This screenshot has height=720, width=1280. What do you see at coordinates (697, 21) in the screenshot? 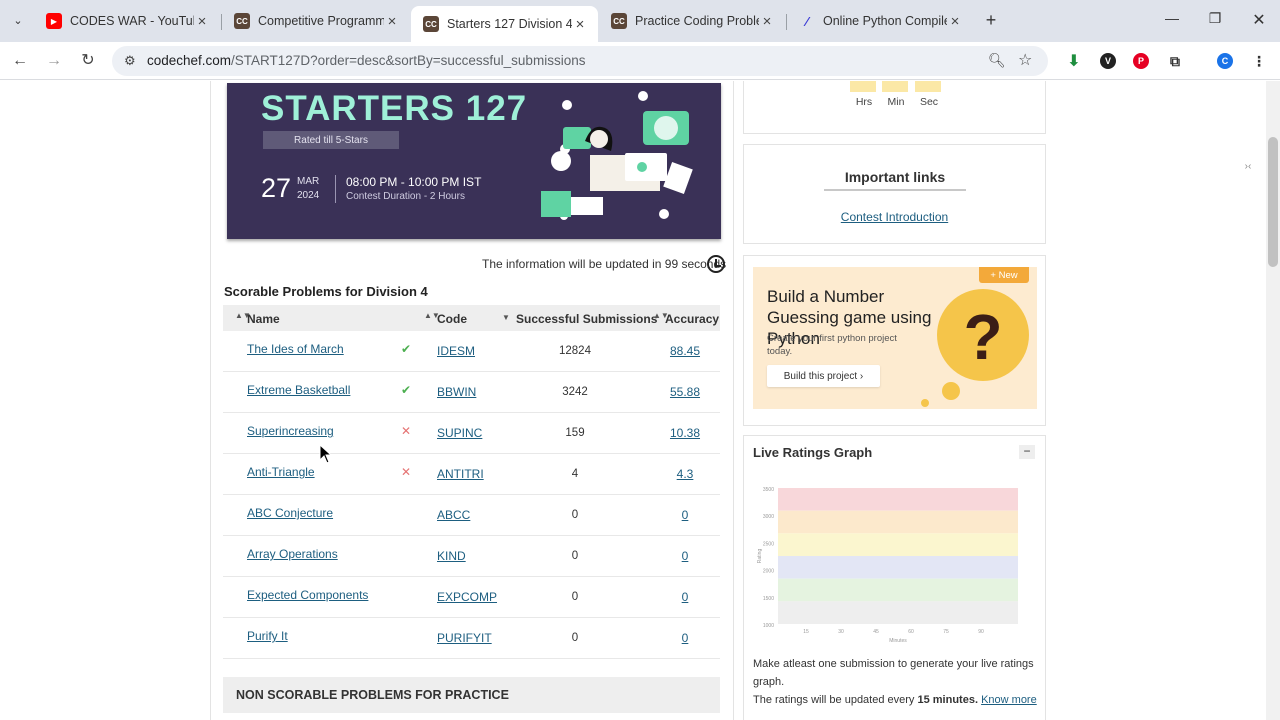
I see `tab-title: Practice Coding Problen` at bounding box center [697, 21].